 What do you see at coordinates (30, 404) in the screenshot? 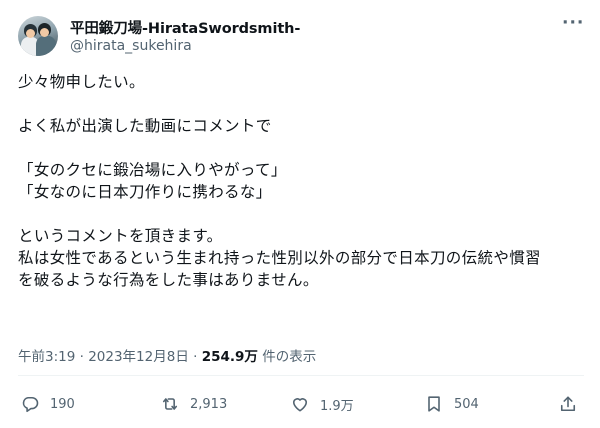
I see `reply-icon` at bounding box center [30, 404].